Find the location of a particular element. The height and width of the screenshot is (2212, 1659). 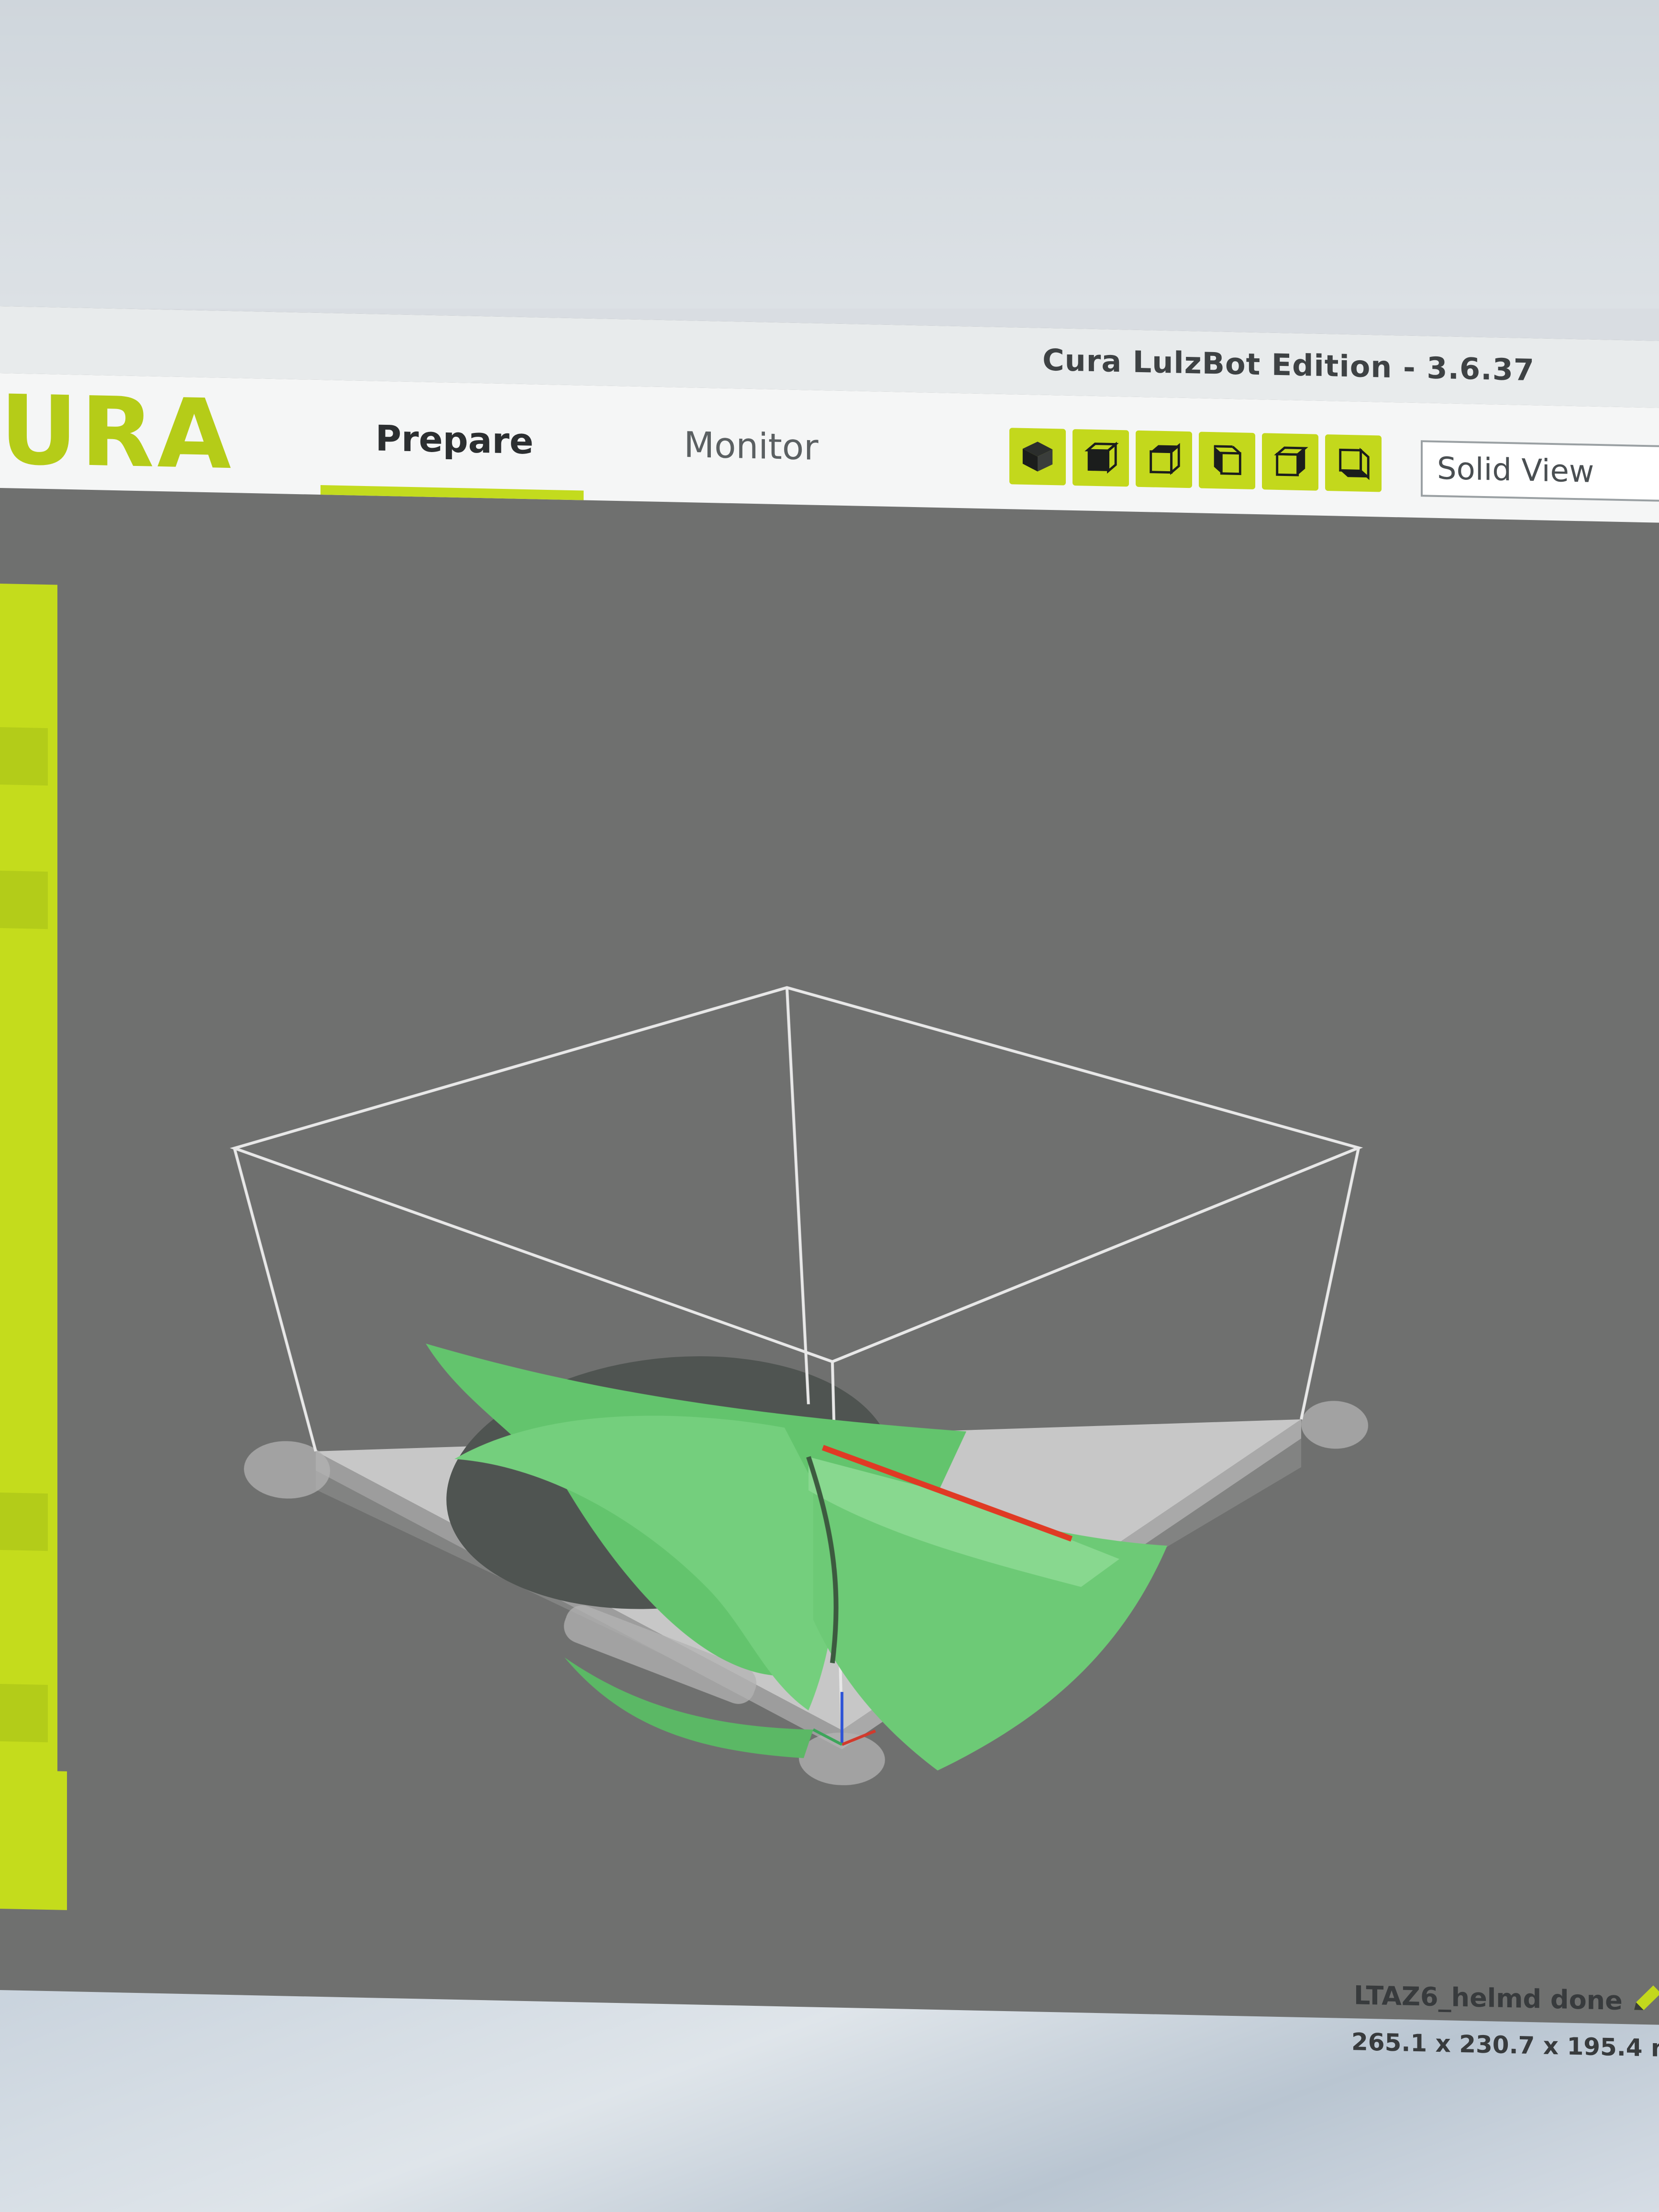

view-front-button is located at coordinates (1101, 458).